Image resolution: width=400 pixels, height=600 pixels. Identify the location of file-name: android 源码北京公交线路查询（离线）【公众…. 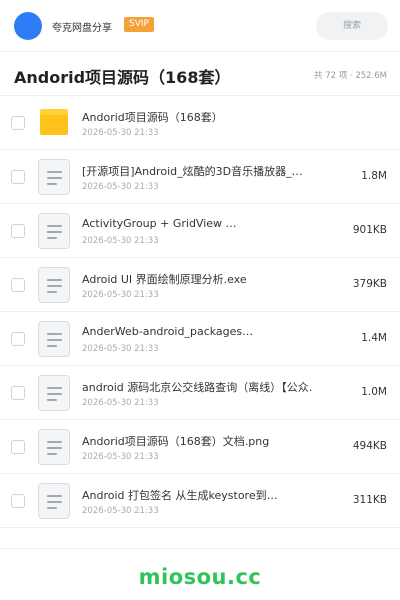
(197, 387).